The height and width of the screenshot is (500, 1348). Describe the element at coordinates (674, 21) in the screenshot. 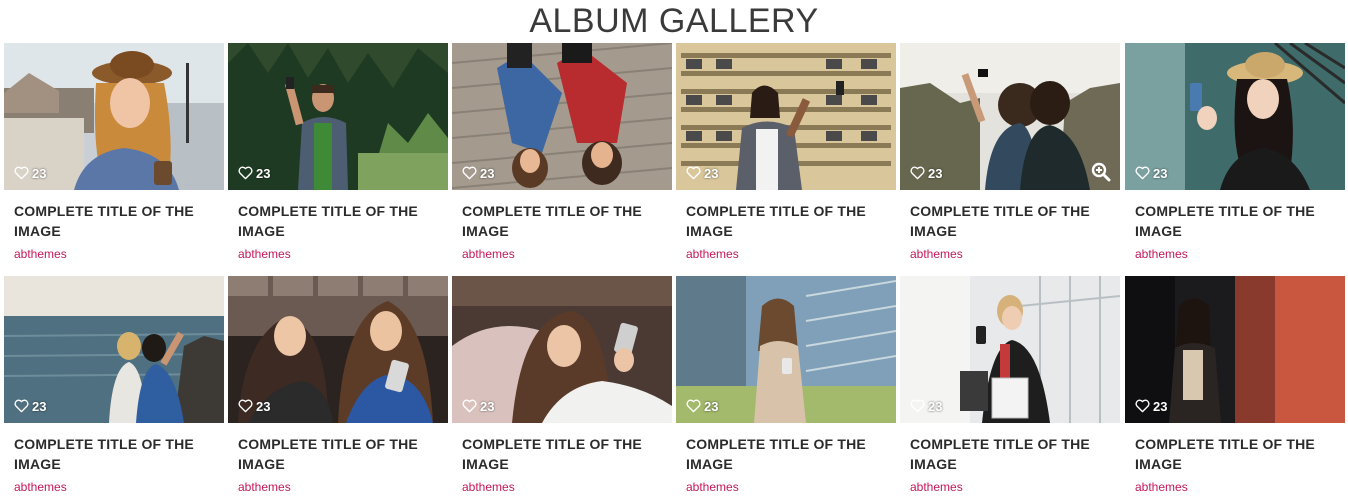

I see `page-title: ALBUM GALLERY` at that location.